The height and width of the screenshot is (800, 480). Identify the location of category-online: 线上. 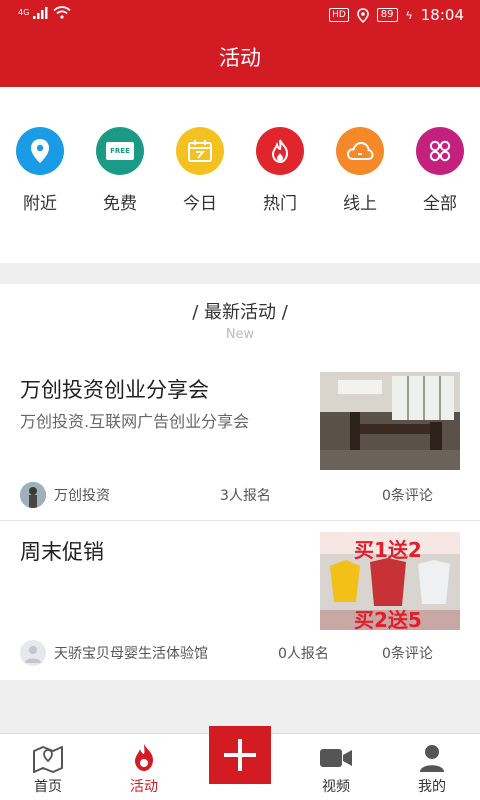
(360, 170).